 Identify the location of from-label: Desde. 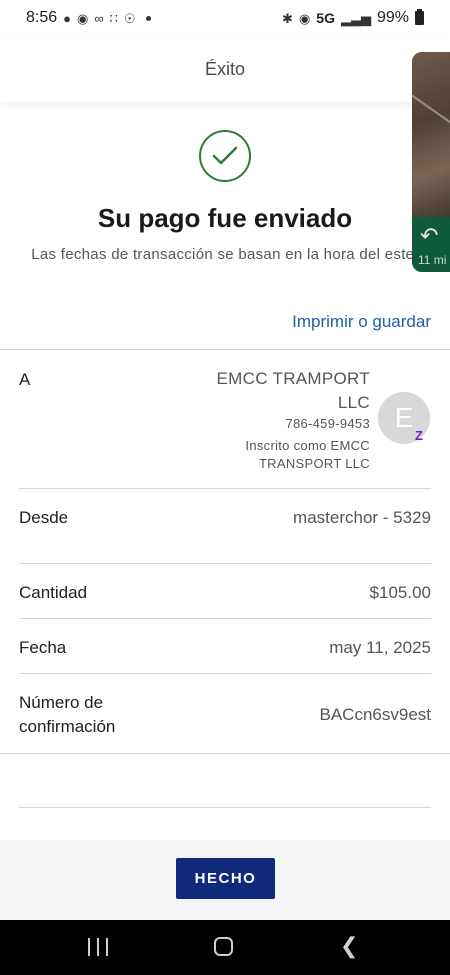
(44, 517).